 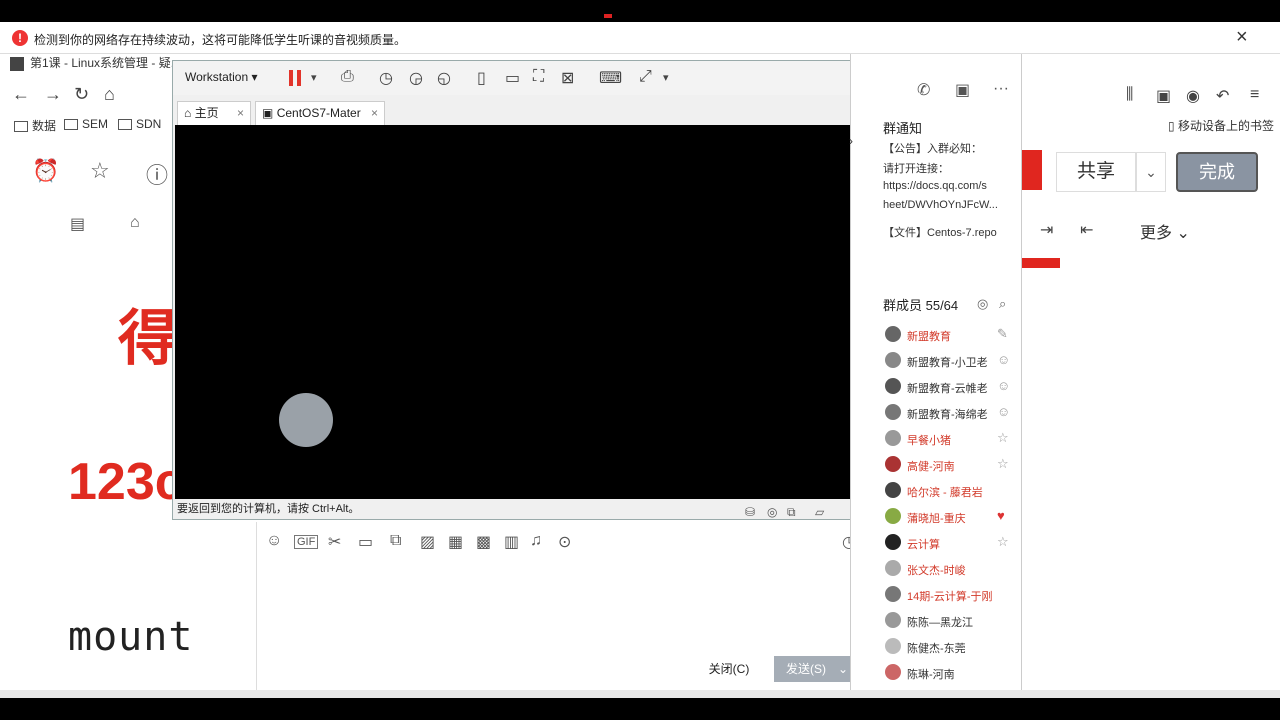 What do you see at coordinates (940, 232) in the screenshot?
I see `notice-file: 【文件】Centos-7.repo` at bounding box center [940, 232].